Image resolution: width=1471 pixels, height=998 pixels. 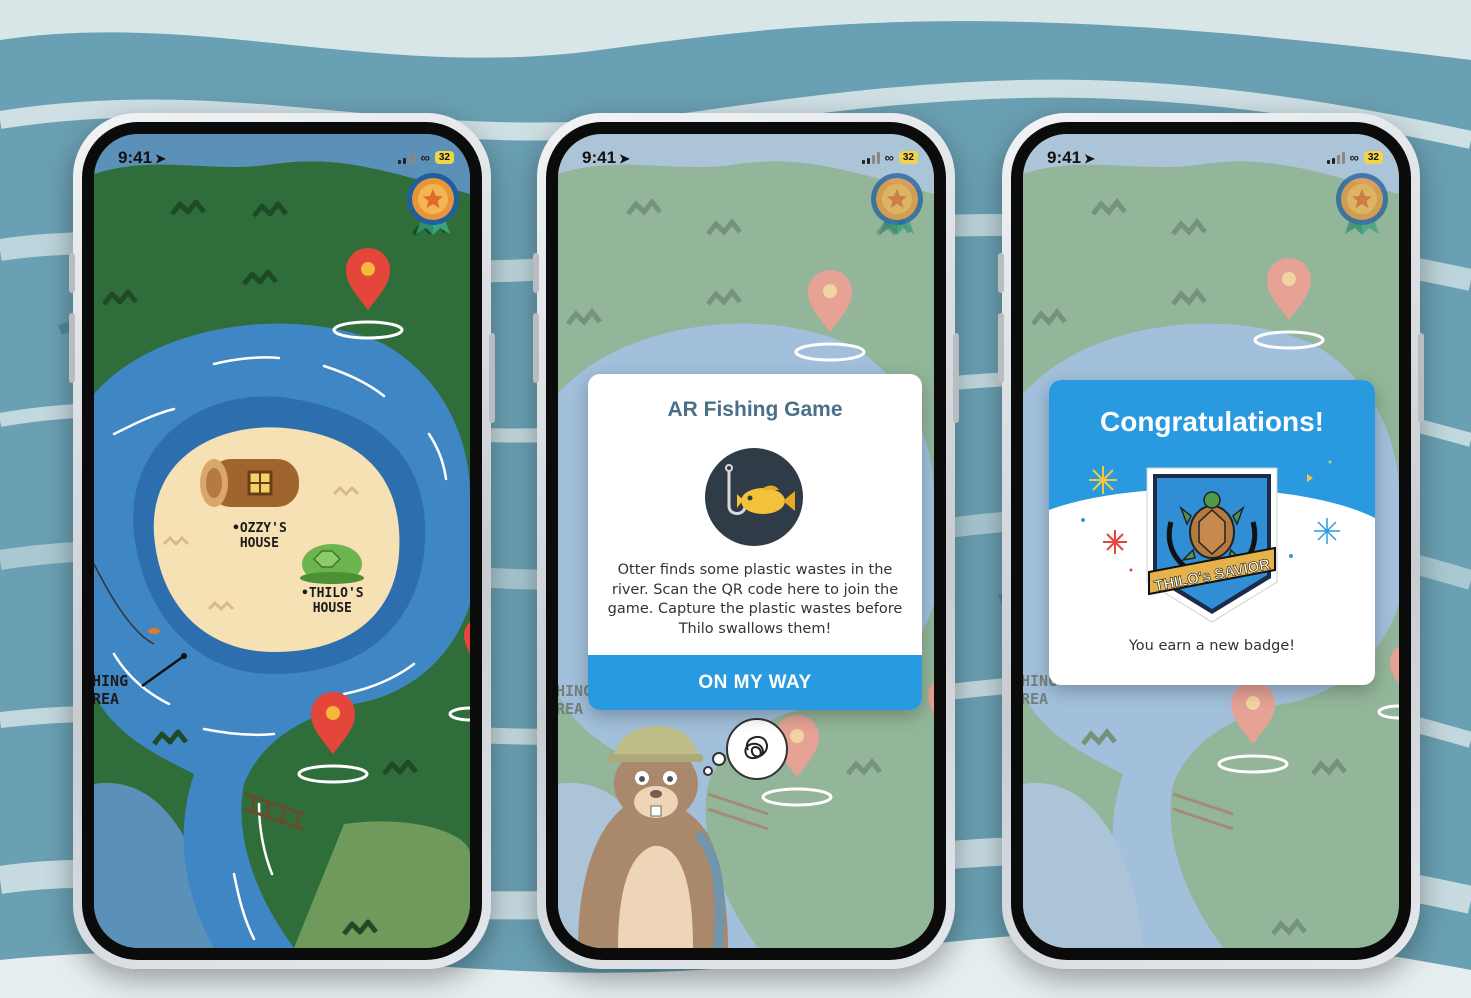 I want to click on fishing-area-label: HING REA, so click(x=111, y=690).